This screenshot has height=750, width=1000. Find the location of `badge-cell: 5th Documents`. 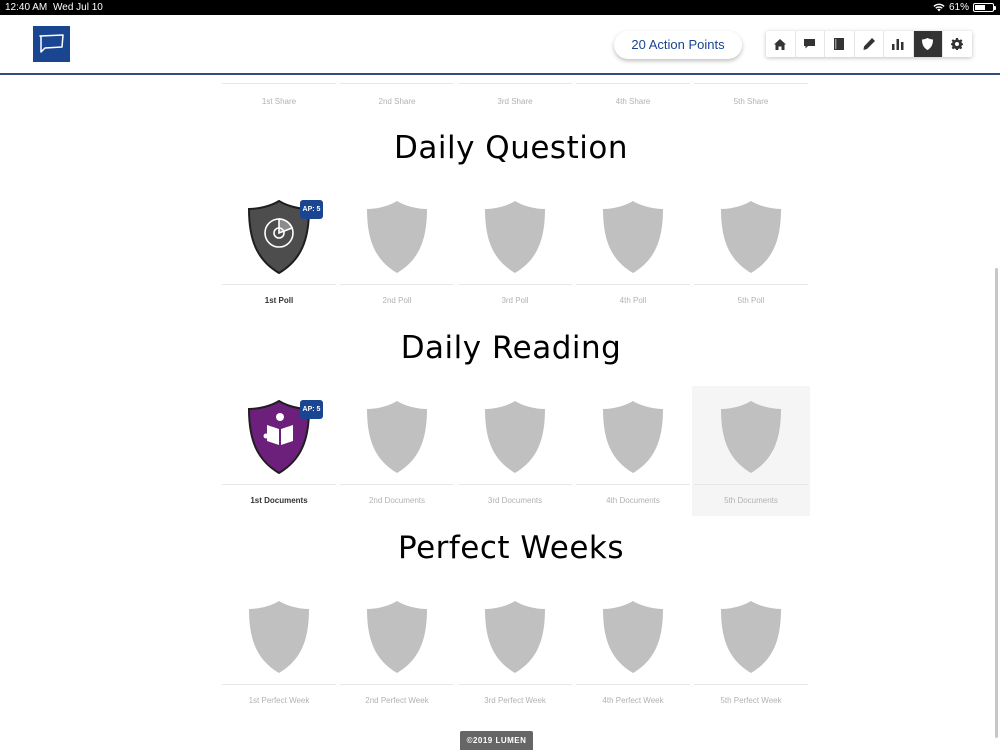

badge-cell: 5th Documents is located at coordinates (751, 451).